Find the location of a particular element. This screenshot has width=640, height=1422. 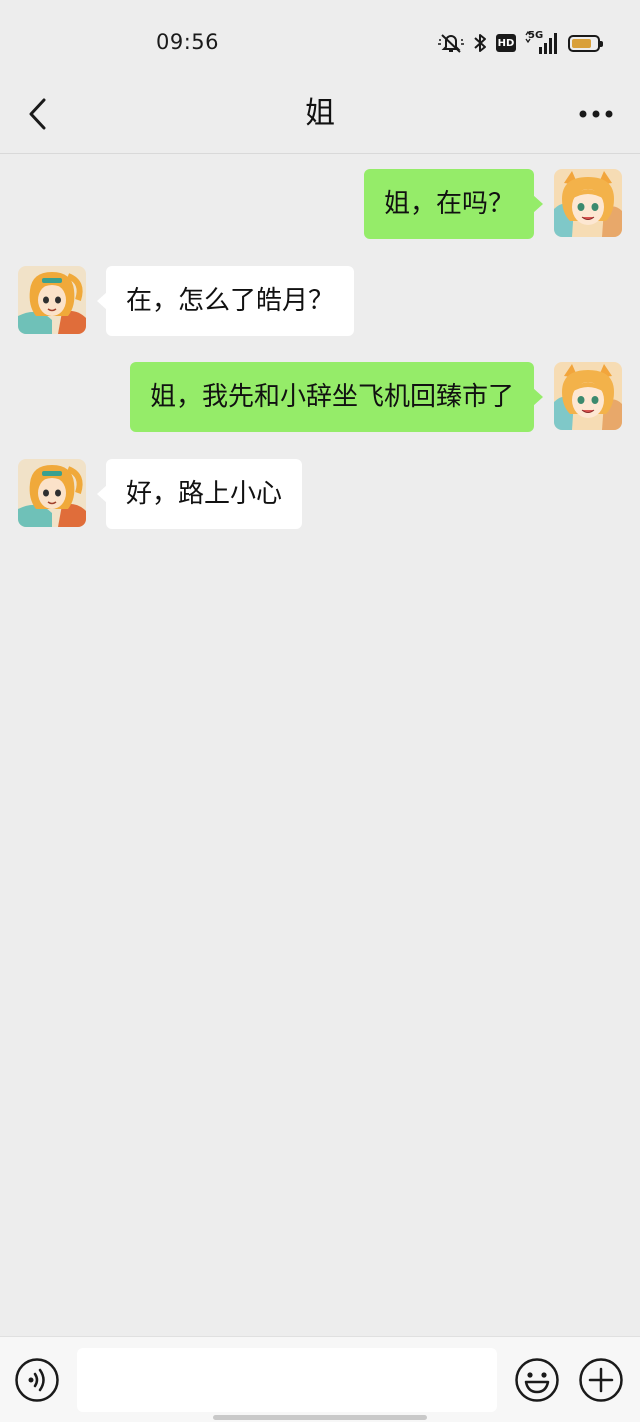

message-input is located at coordinates (287, 1380).